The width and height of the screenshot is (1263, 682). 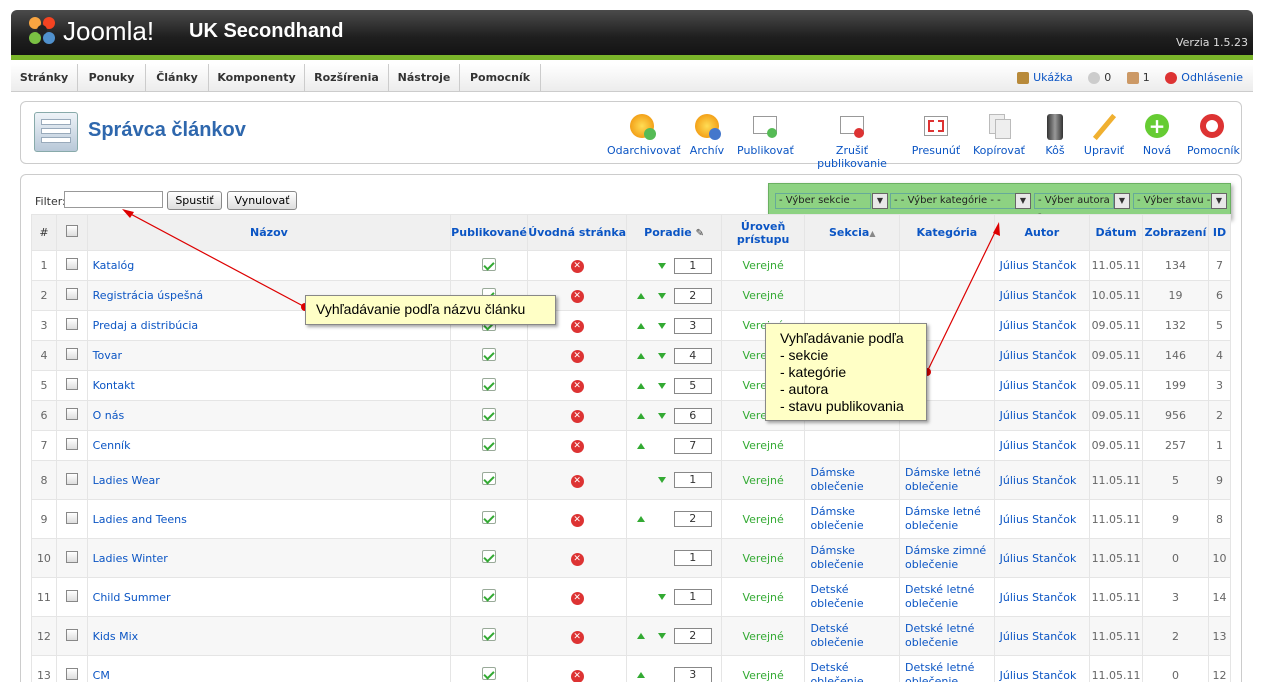 What do you see at coordinates (644, 134) in the screenshot?
I see `unarchive-button: Odarchivovať` at bounding box center [644, 134].